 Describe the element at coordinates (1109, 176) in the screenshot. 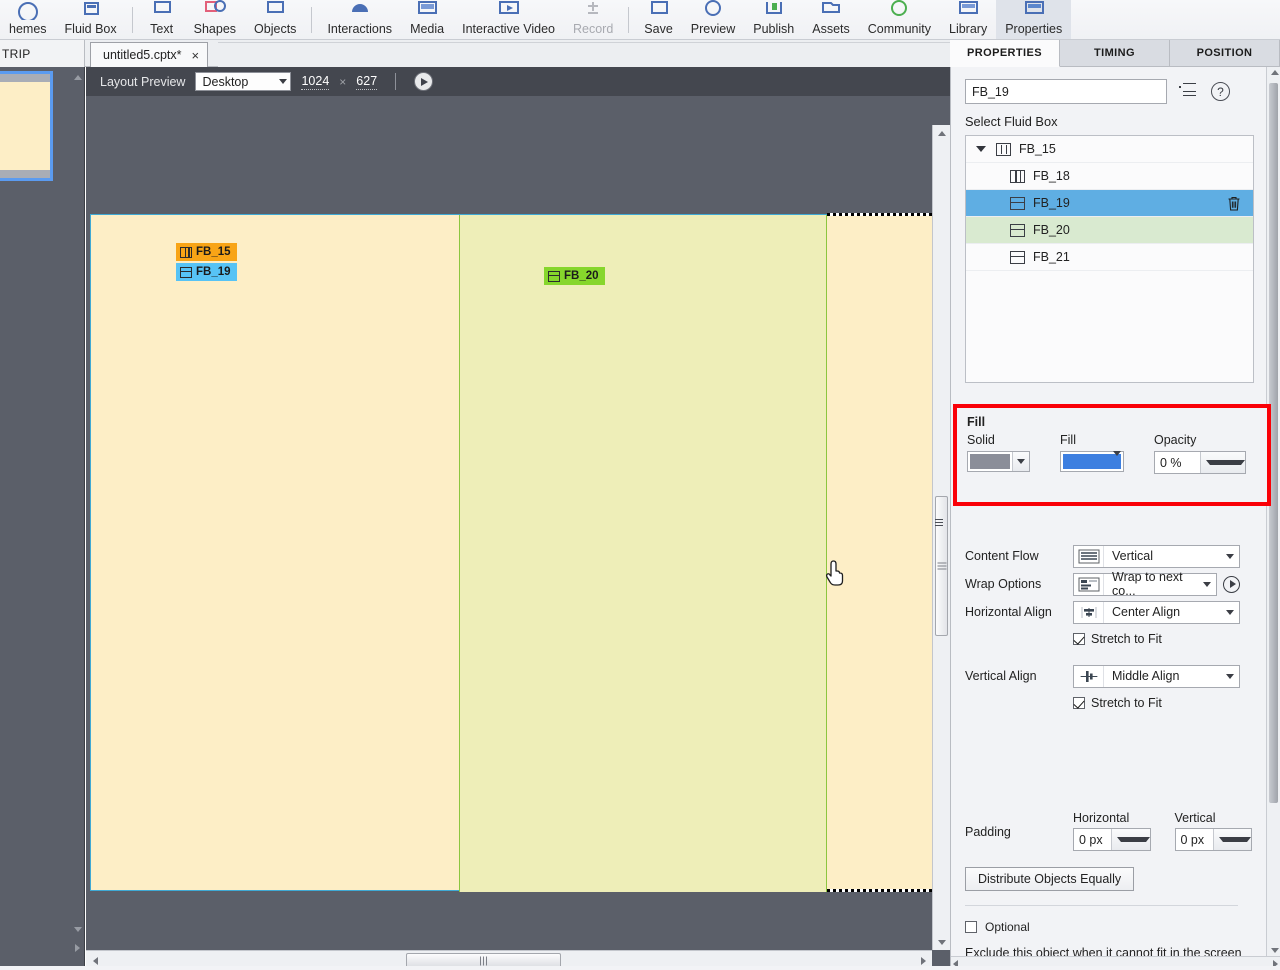

I see `tree-item-fb18: FB_18` at that location.